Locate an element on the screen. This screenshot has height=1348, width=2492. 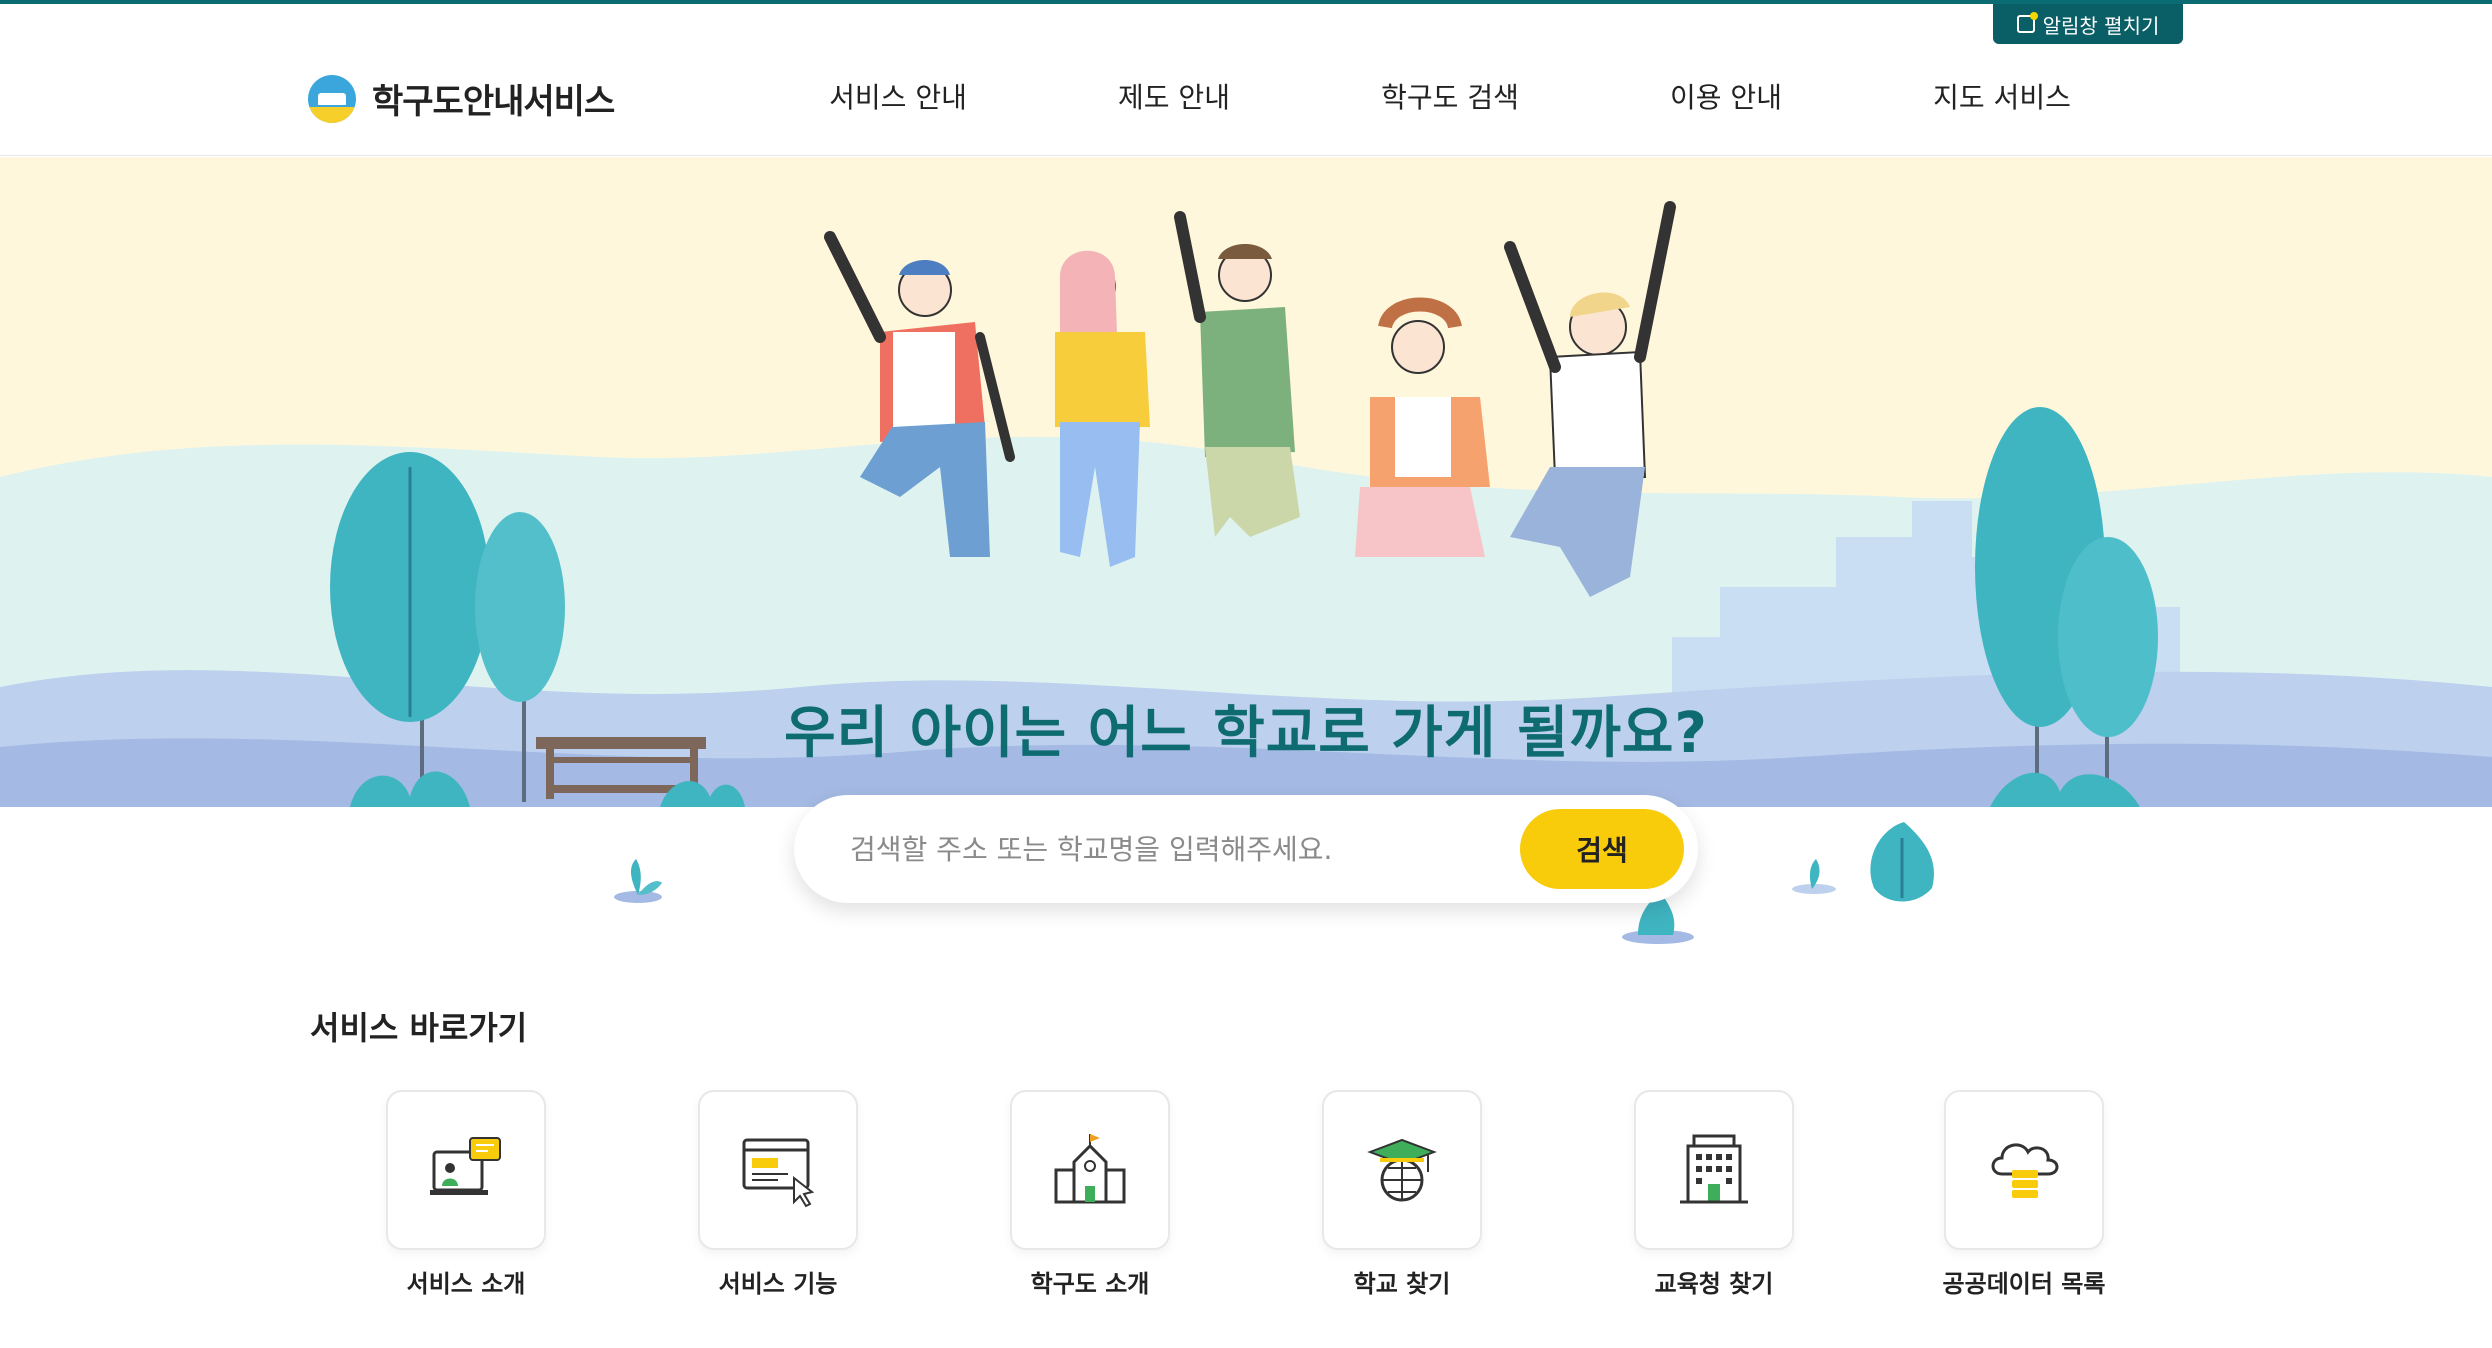
site-logo: 학구도안내서비스 is located at coordinates (461, 98).